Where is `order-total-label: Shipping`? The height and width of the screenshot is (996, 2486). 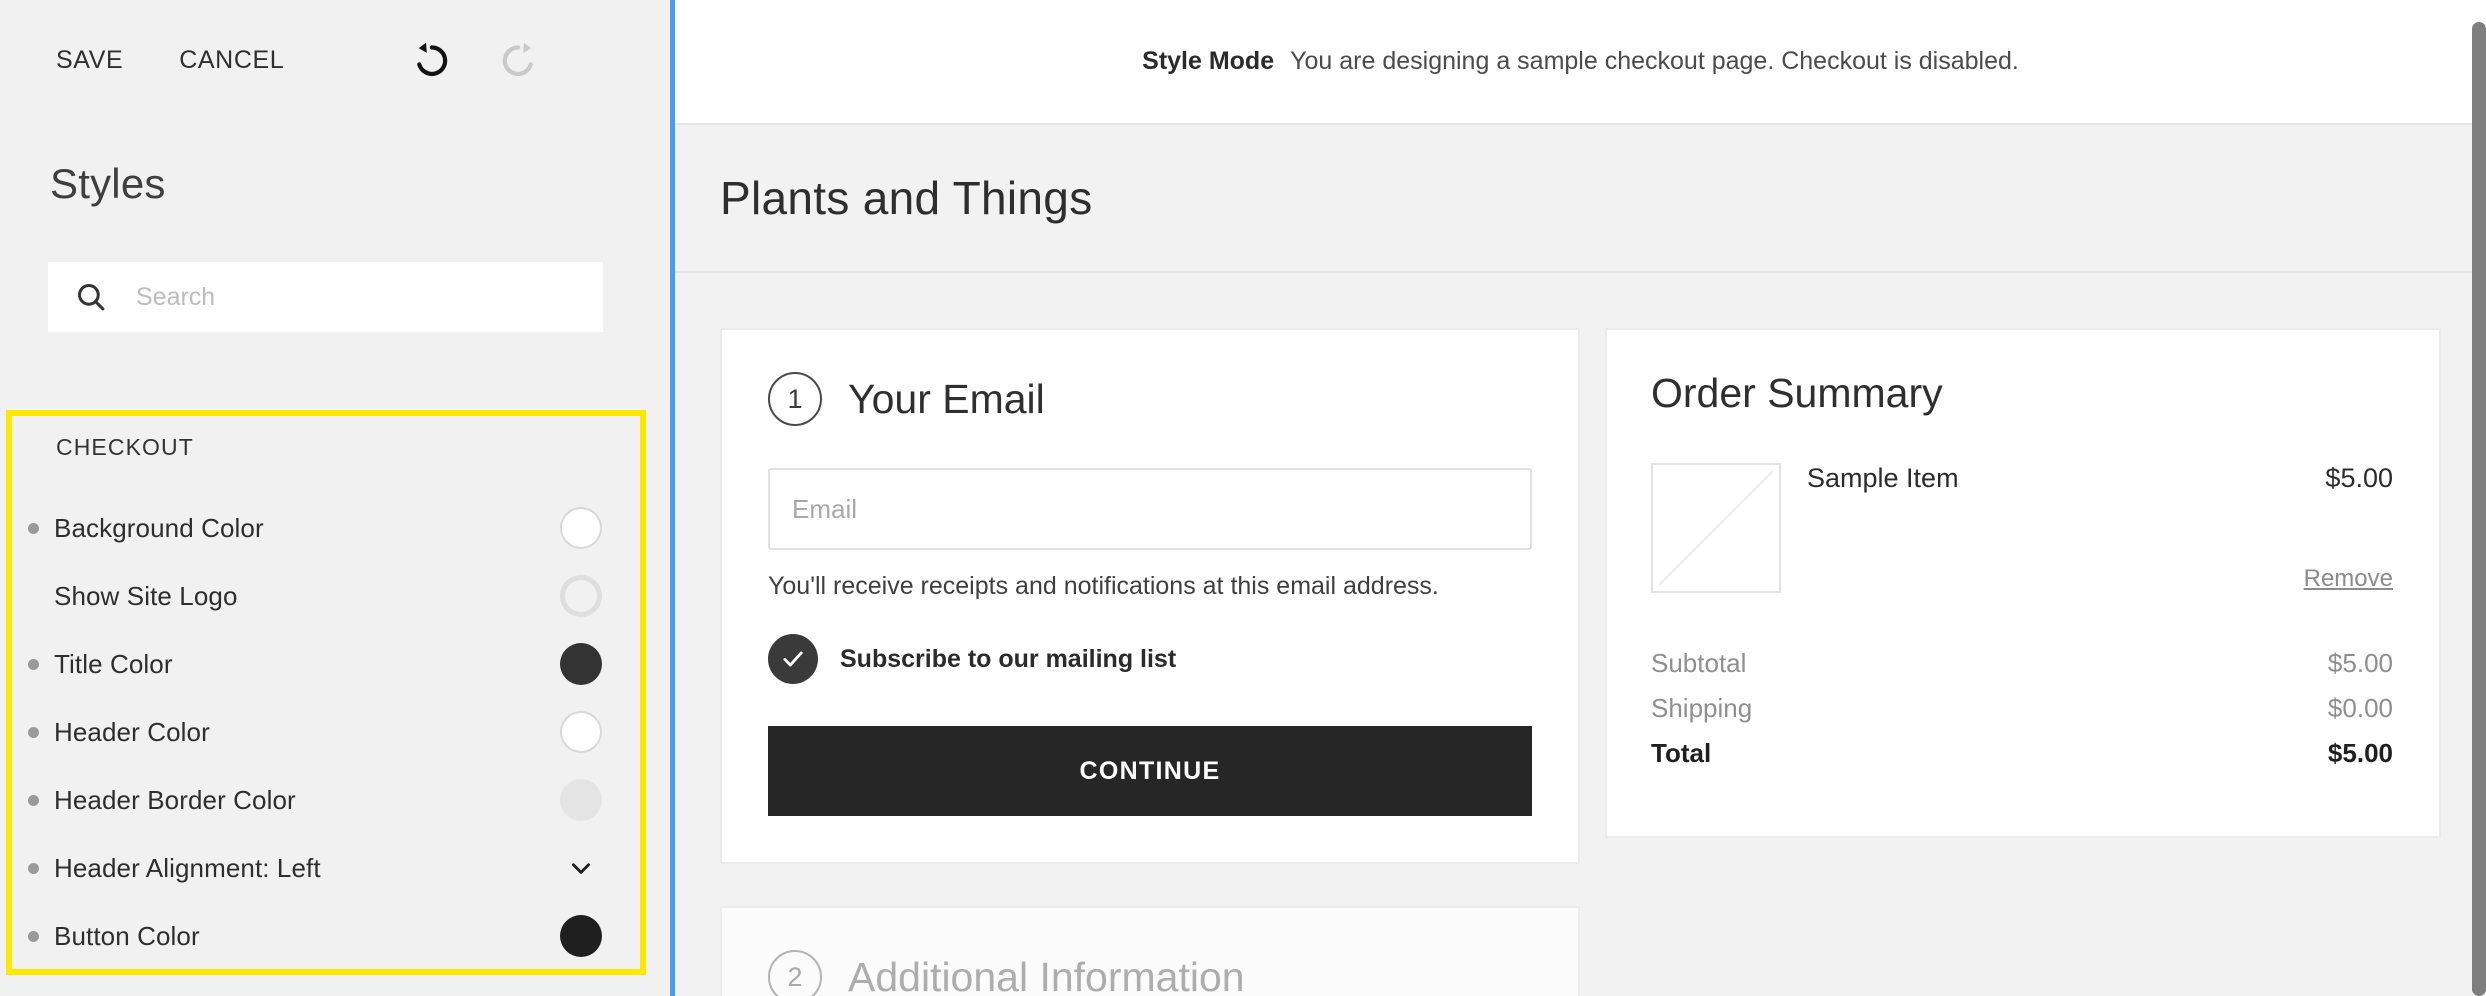 order-total-label: Shipping is located at coordinates (1702, 708).